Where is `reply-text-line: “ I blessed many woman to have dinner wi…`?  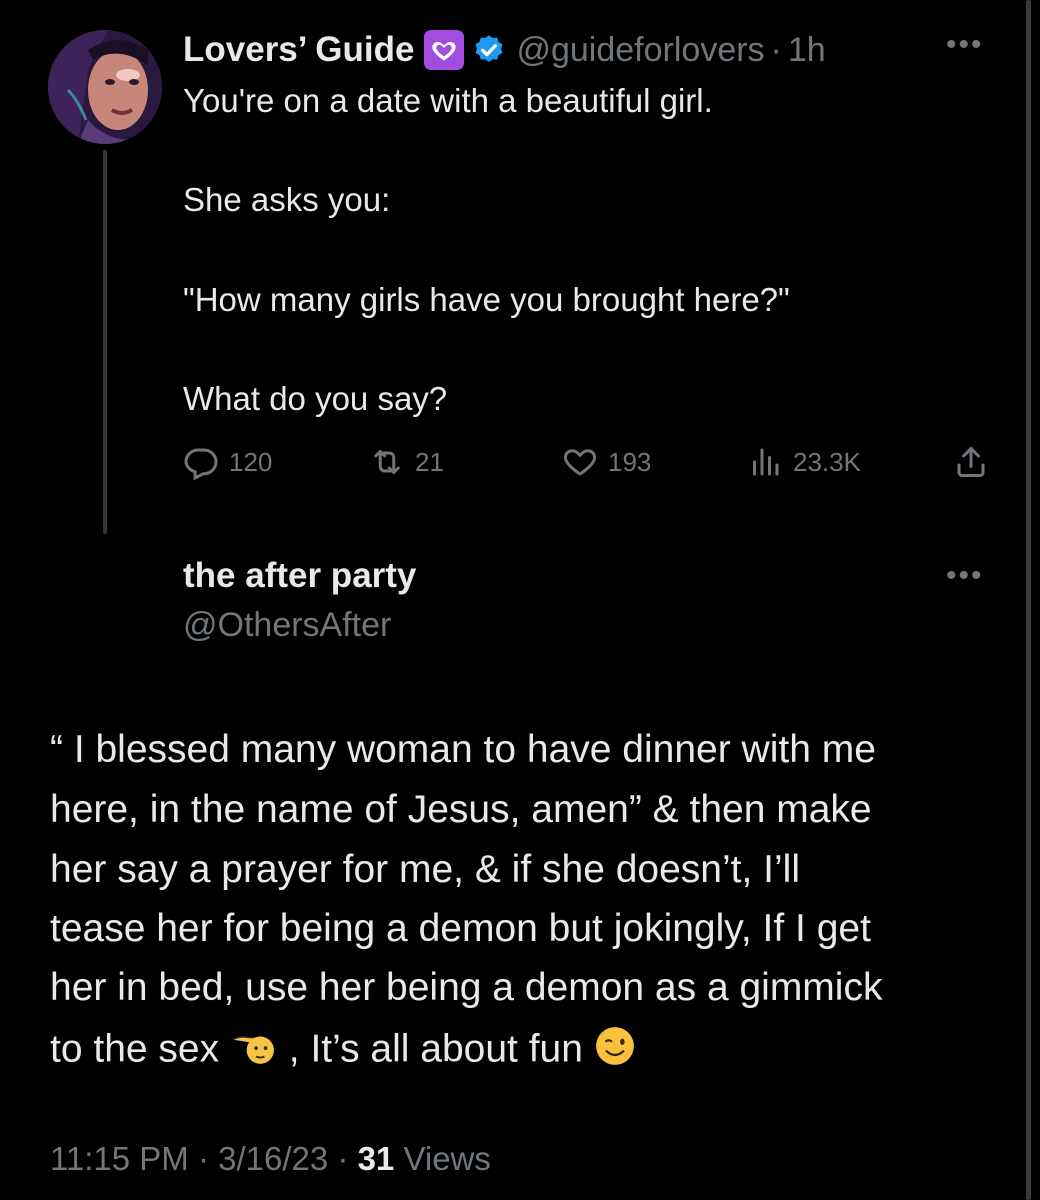 reply-text-line: “ I blessed many woman to have dinner wi… is located at coordinates (463, 749).